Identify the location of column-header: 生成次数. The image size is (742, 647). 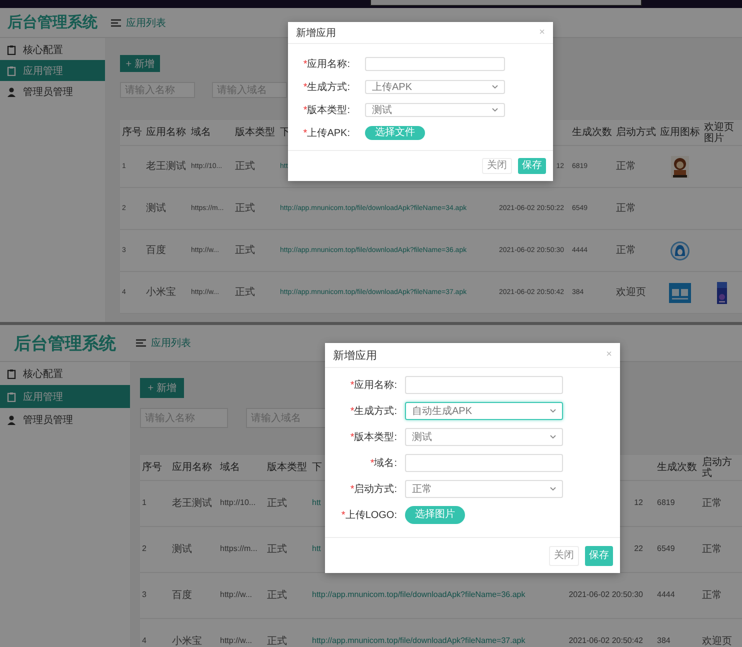
(592, 132).